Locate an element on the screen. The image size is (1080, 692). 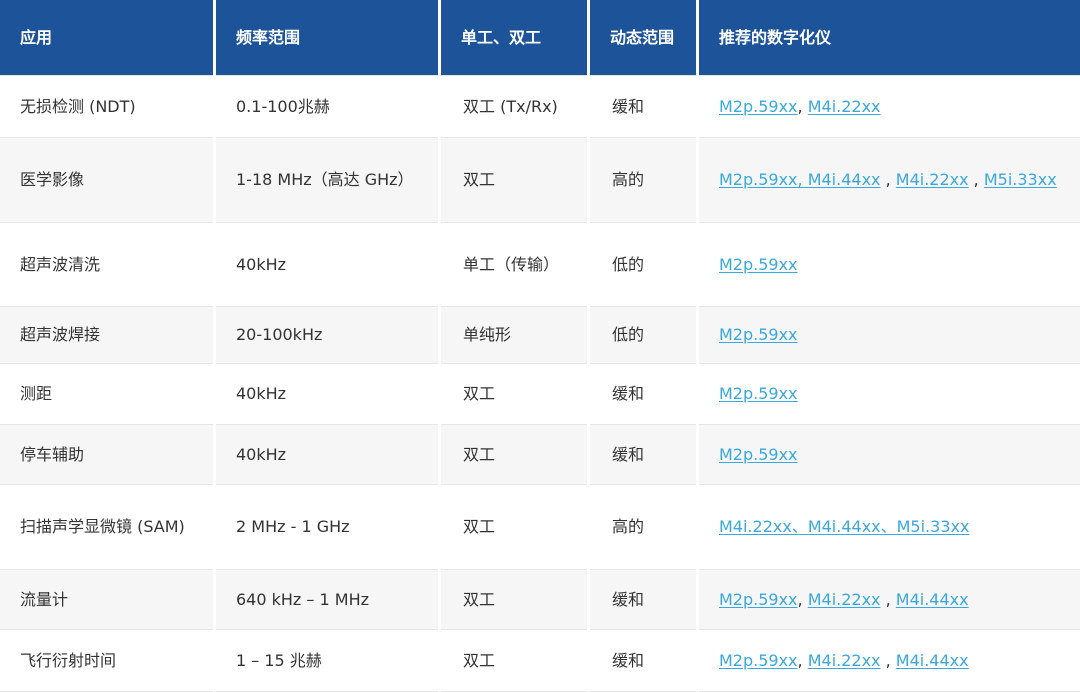
cell-application: 流量计 is located at coordinates (106, 600).